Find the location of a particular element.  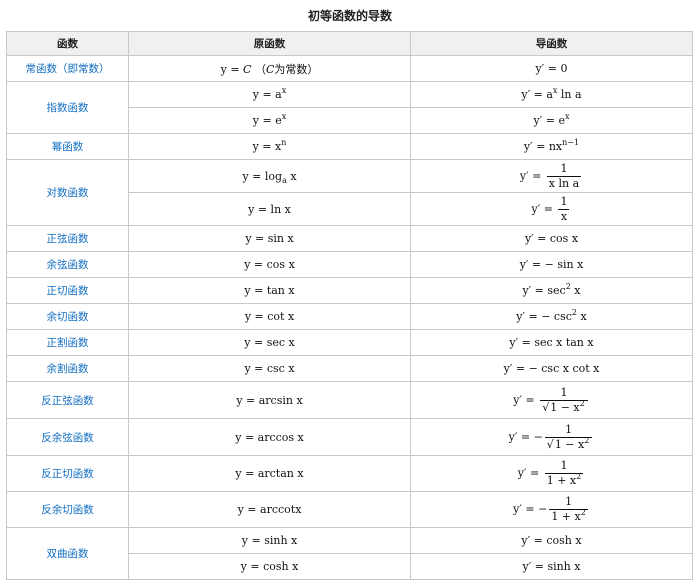

derivative-formula: y′ = sec2 x is located at coordinates (551, 290).